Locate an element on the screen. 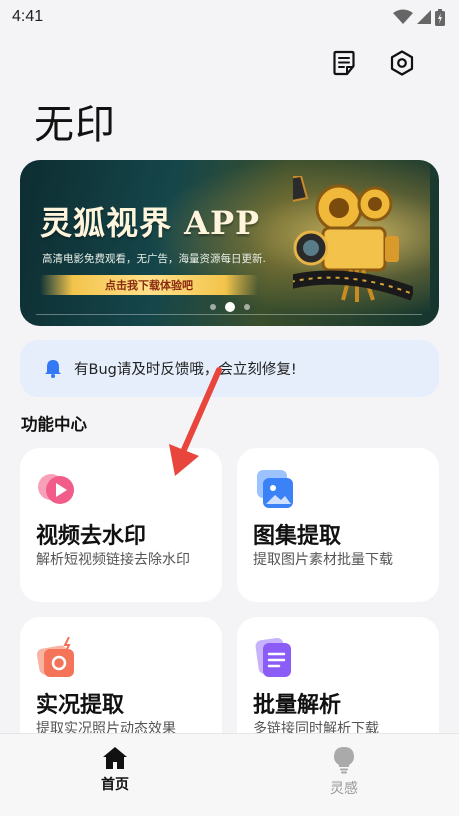 The width and height of the screenshot is (459, 816). tab-inspiration-label: 灵感 is located at coordinates (344, 789).